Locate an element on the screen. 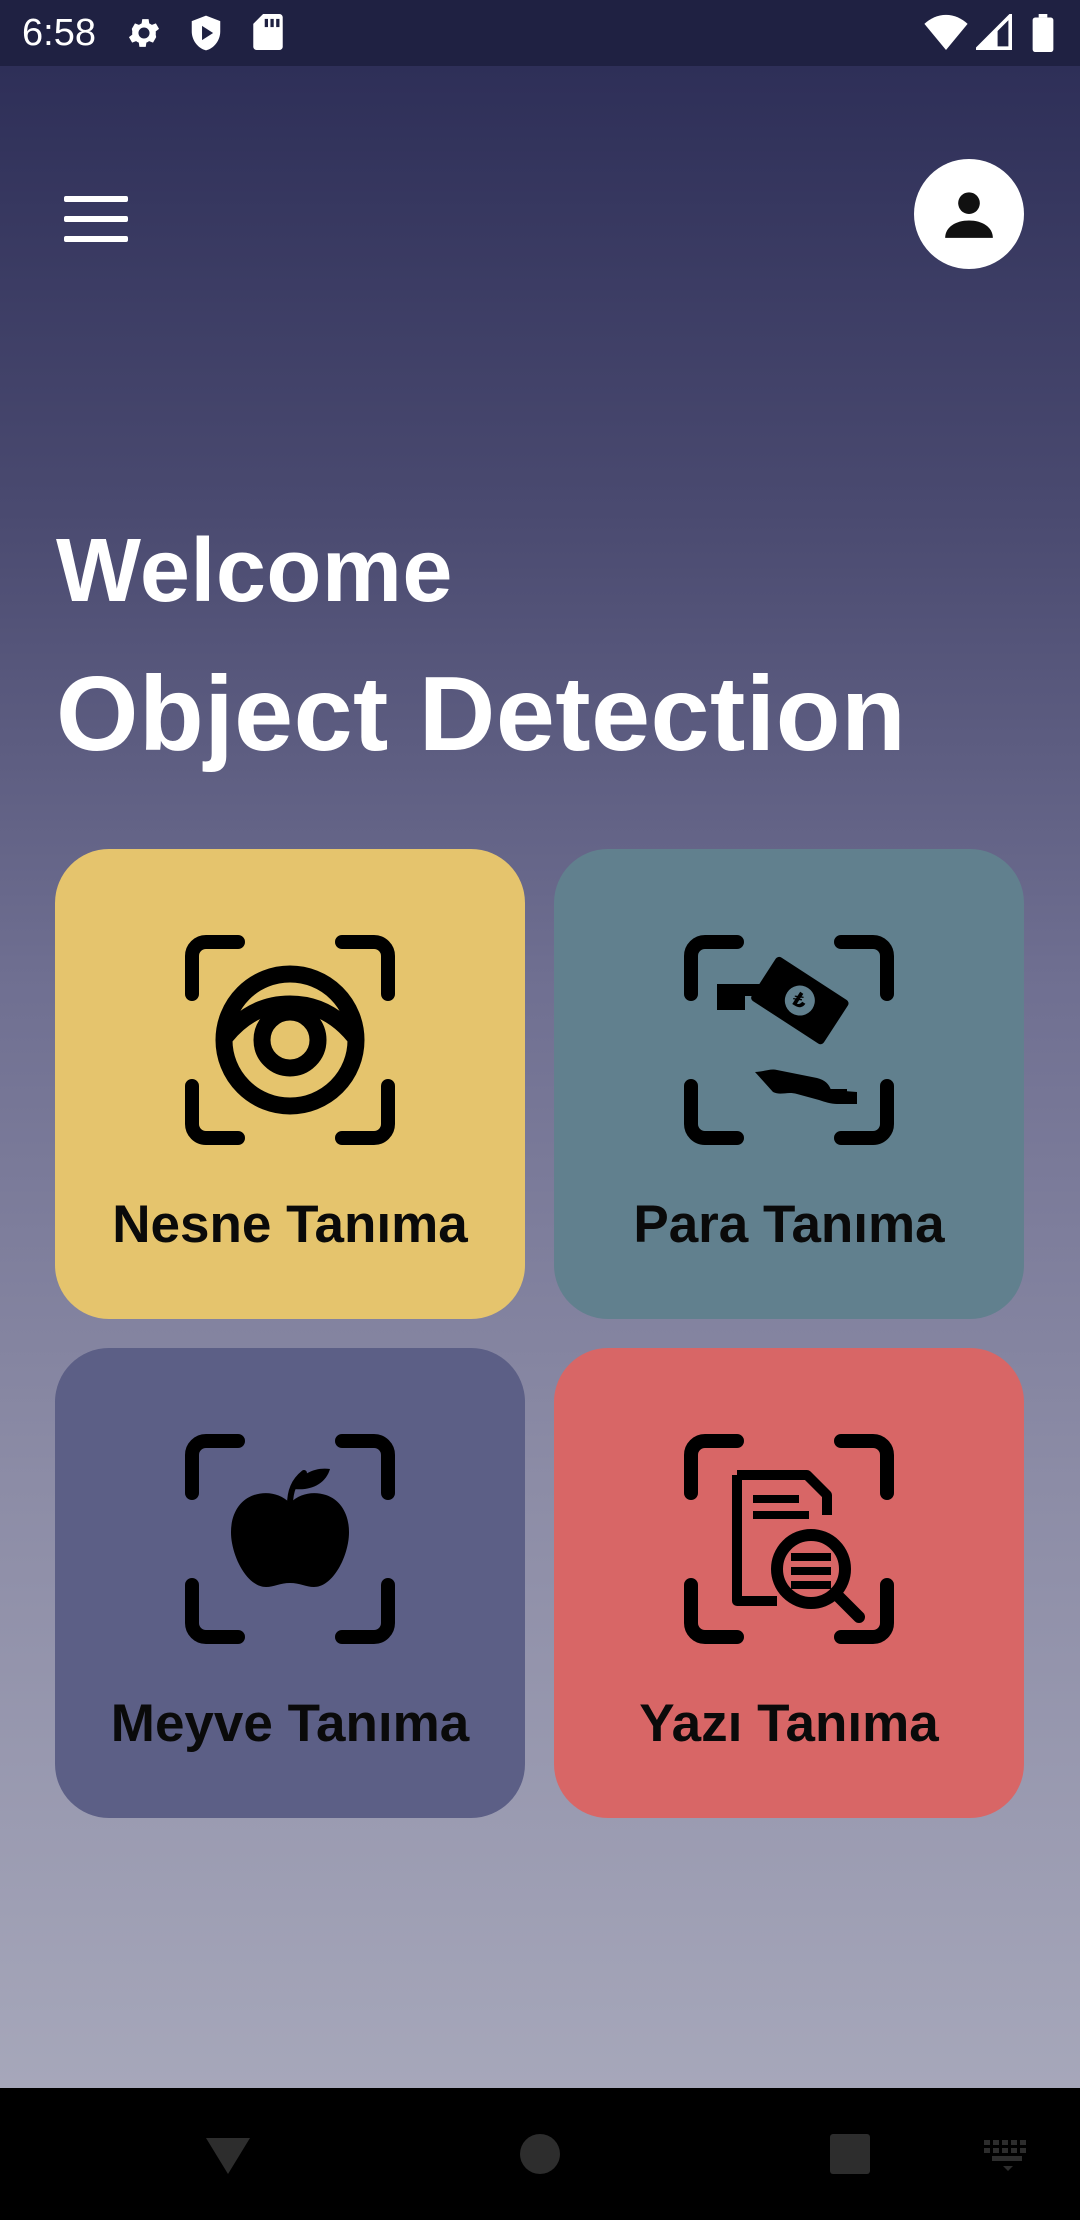 Image resolution: width=1080 pixels, height=2220 pixels. hamburger-menu-icon is located at coordinates (96, 219).